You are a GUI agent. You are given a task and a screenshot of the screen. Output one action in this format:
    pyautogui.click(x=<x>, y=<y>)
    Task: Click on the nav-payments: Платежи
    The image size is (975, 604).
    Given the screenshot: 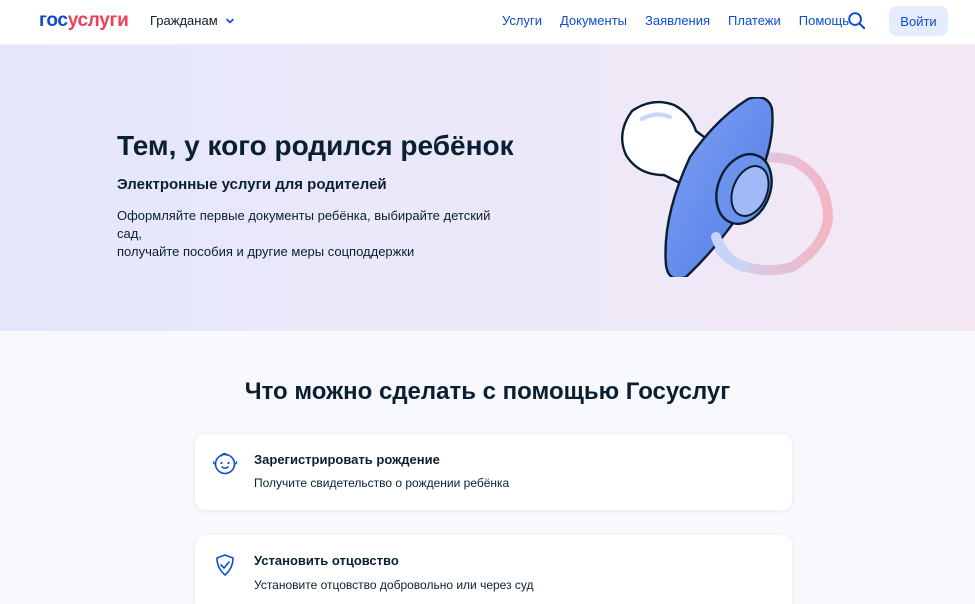 What is the action you would take?
    pyautogui.click(x=754, y=20)
    